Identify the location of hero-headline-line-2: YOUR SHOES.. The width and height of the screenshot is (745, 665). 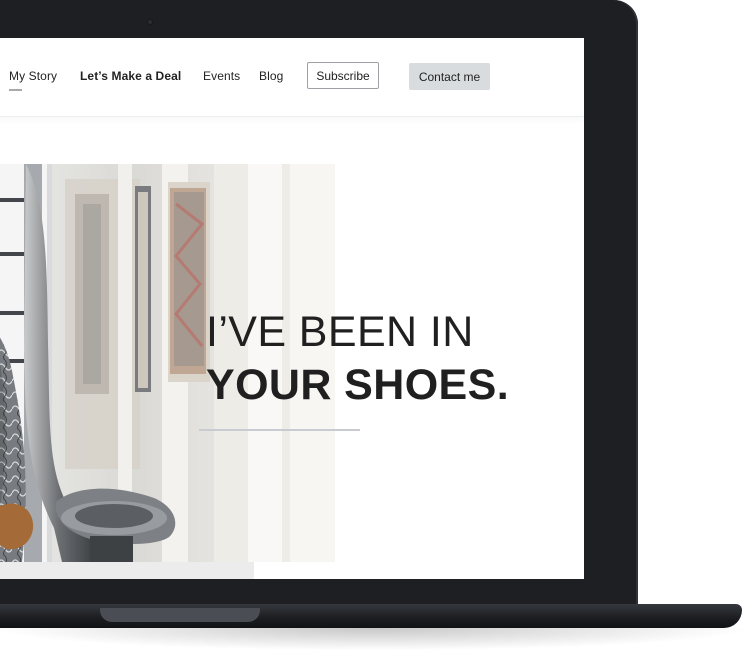
(358, 384).